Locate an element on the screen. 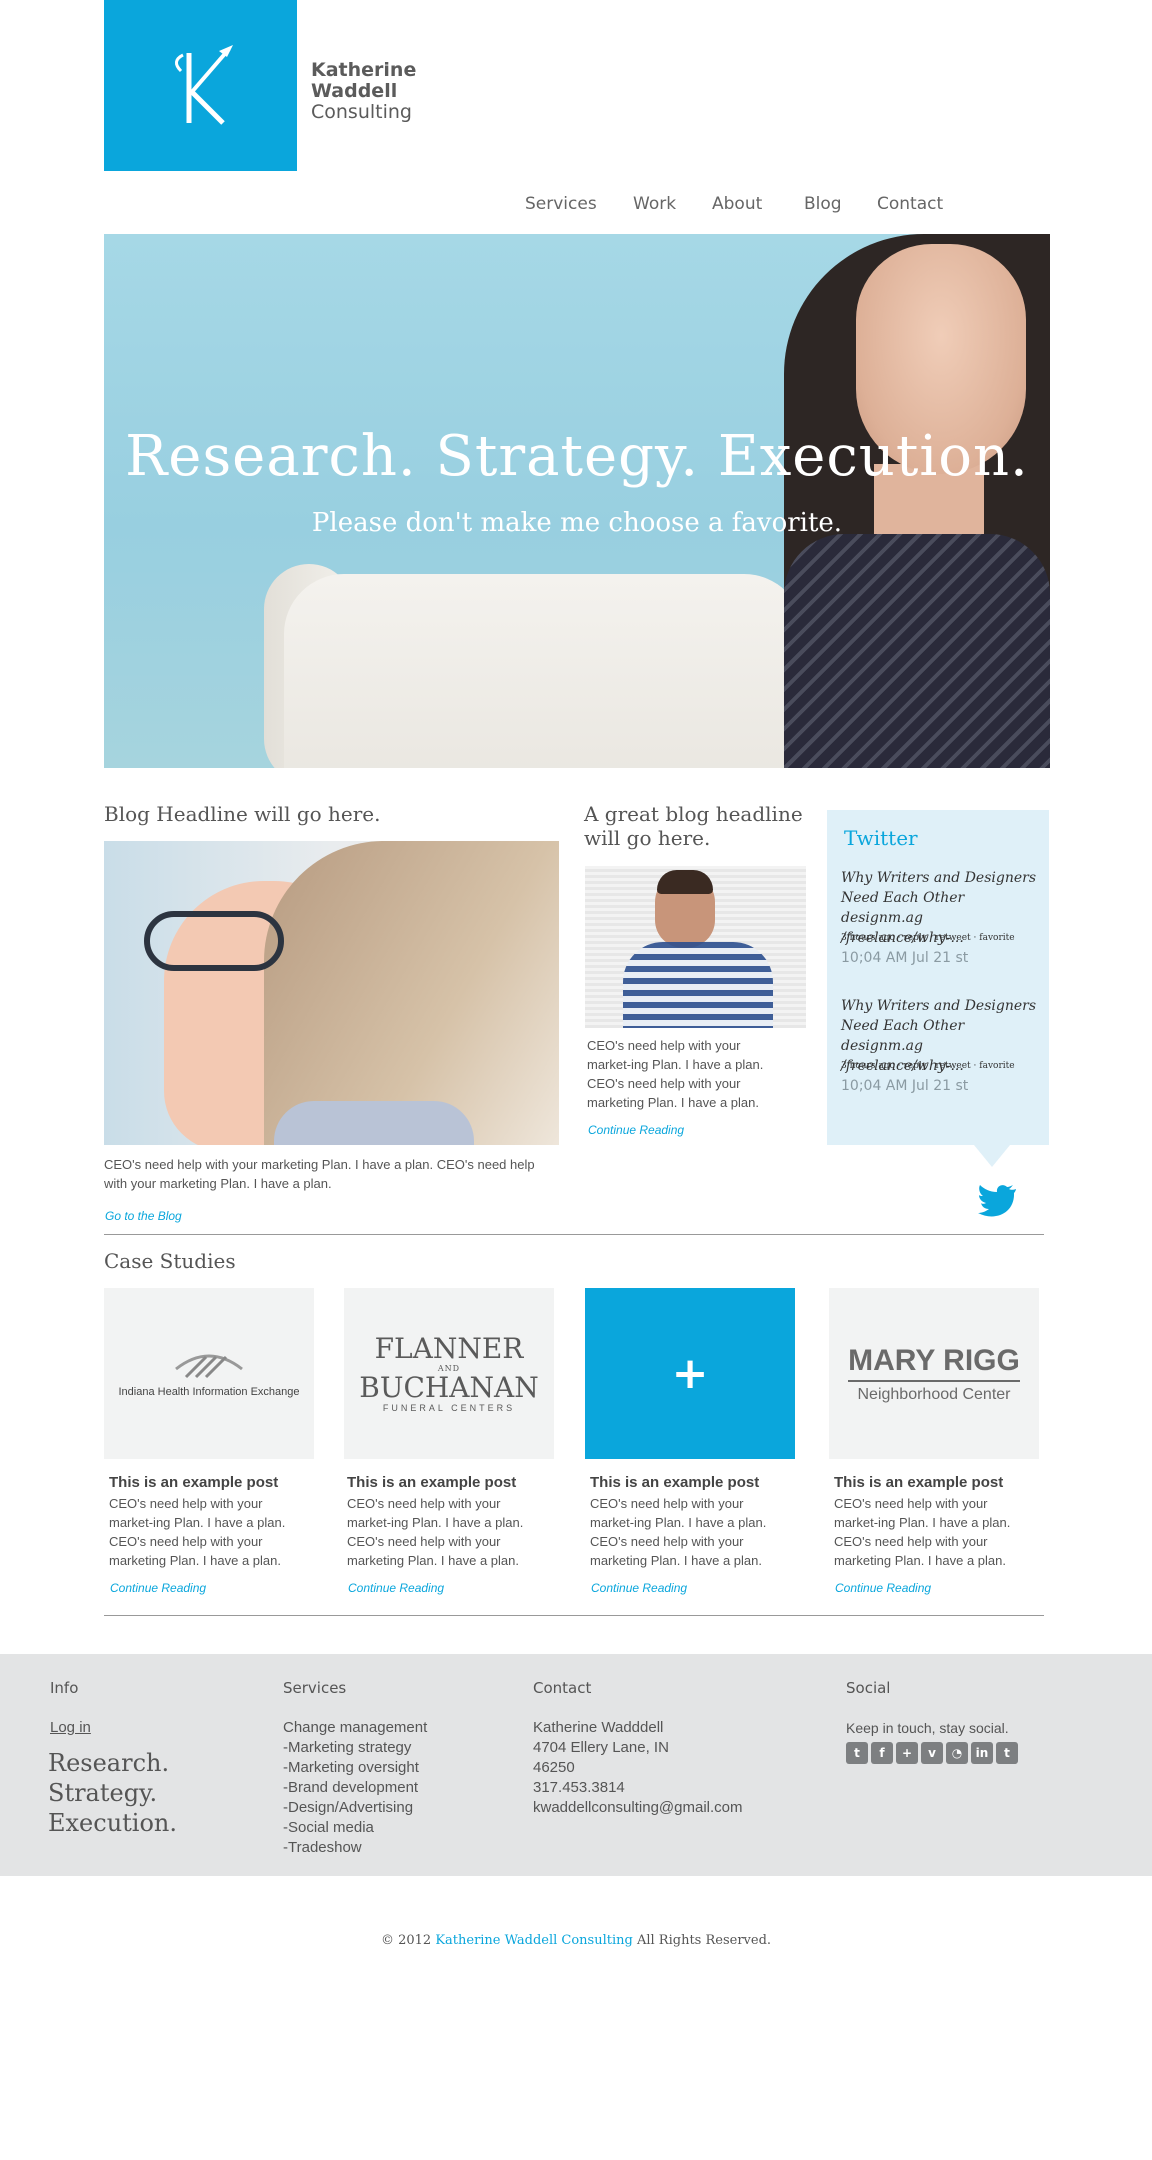 Image resolution: width=1152 pixels, height=2160 pixels. blog-post-2-continue-link: Continue Reading is located at coordinates (636, 1130).